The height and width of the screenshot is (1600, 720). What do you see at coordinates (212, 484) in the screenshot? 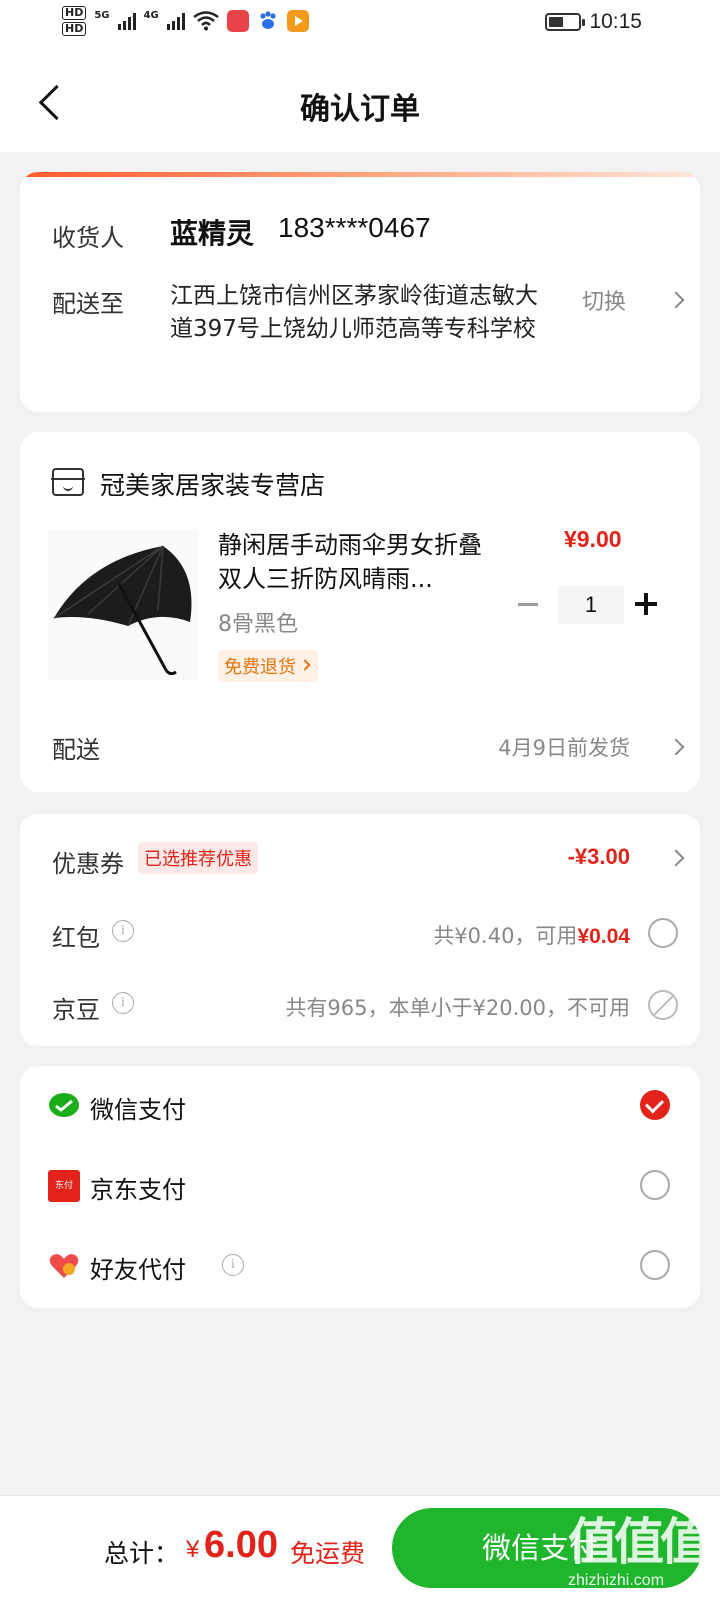
I see `shop-name: 冠美家居家装专营店` at bounding box center [212, 484].